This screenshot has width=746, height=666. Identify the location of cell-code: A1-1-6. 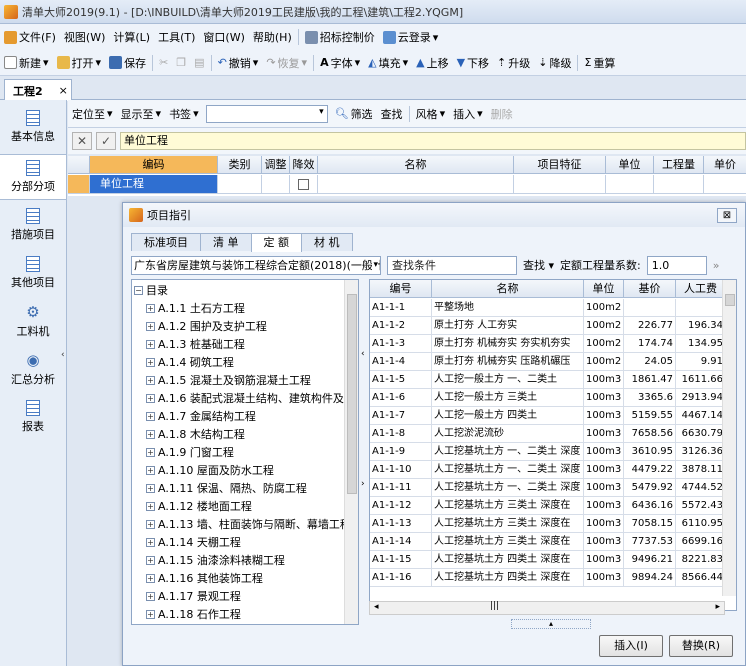
(401, 398).